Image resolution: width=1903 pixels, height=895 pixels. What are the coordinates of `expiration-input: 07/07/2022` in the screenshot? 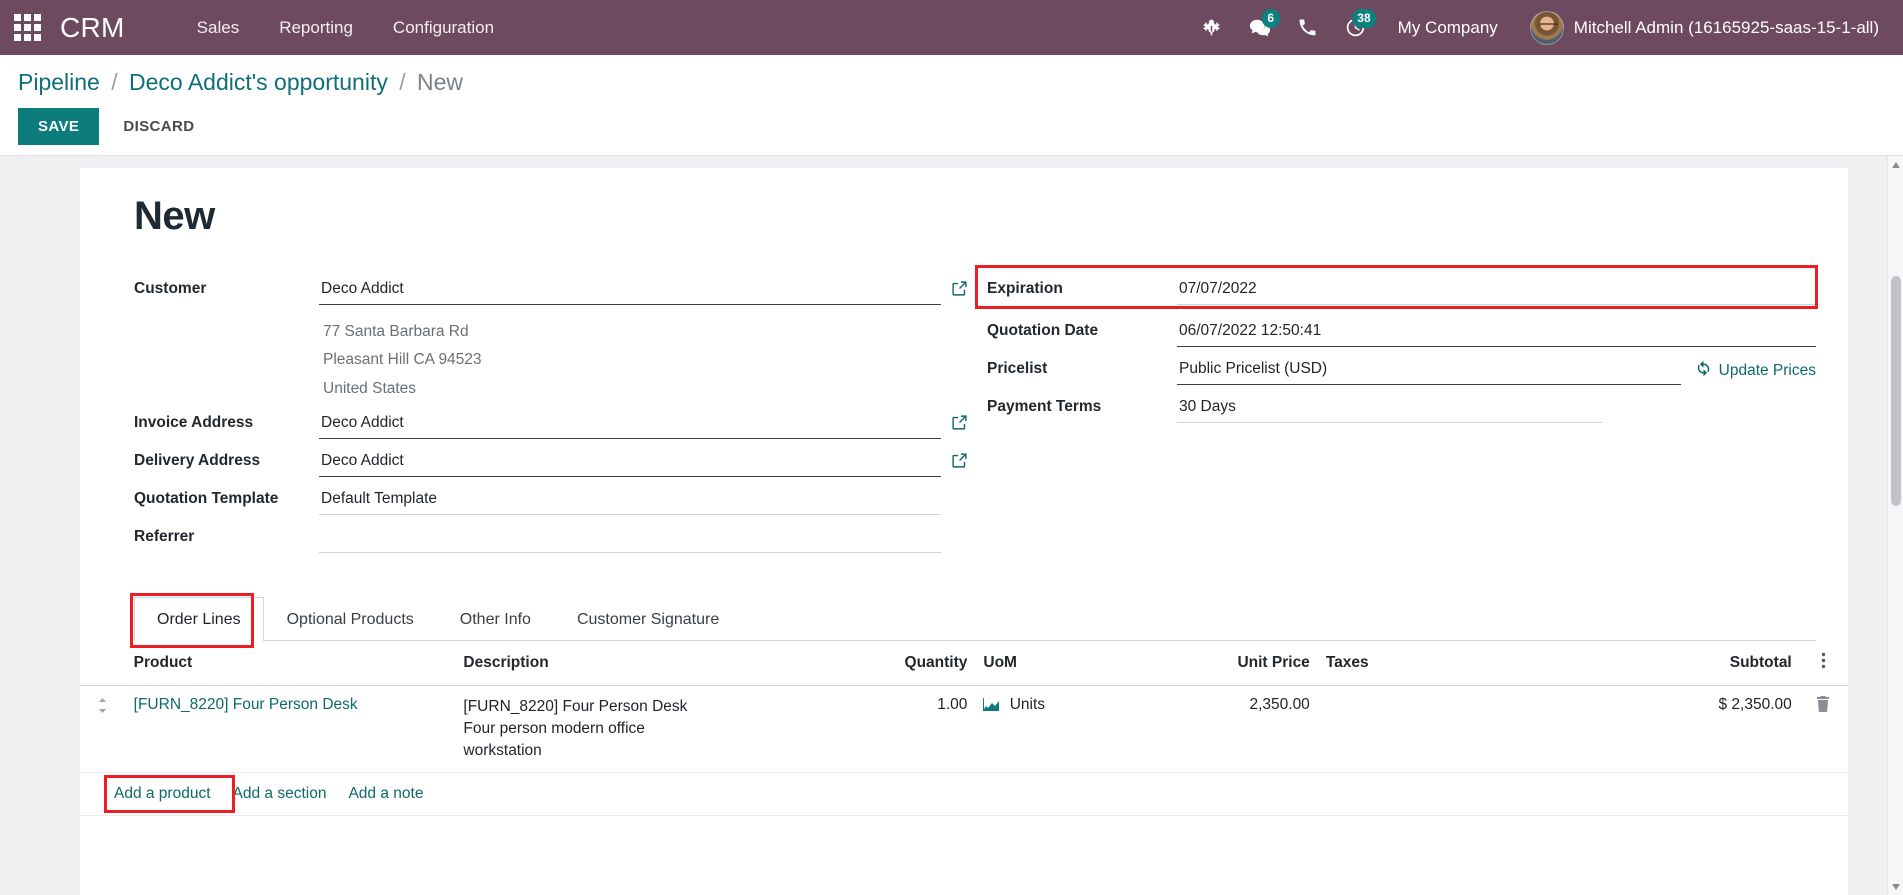 It's located at (1496, 289).